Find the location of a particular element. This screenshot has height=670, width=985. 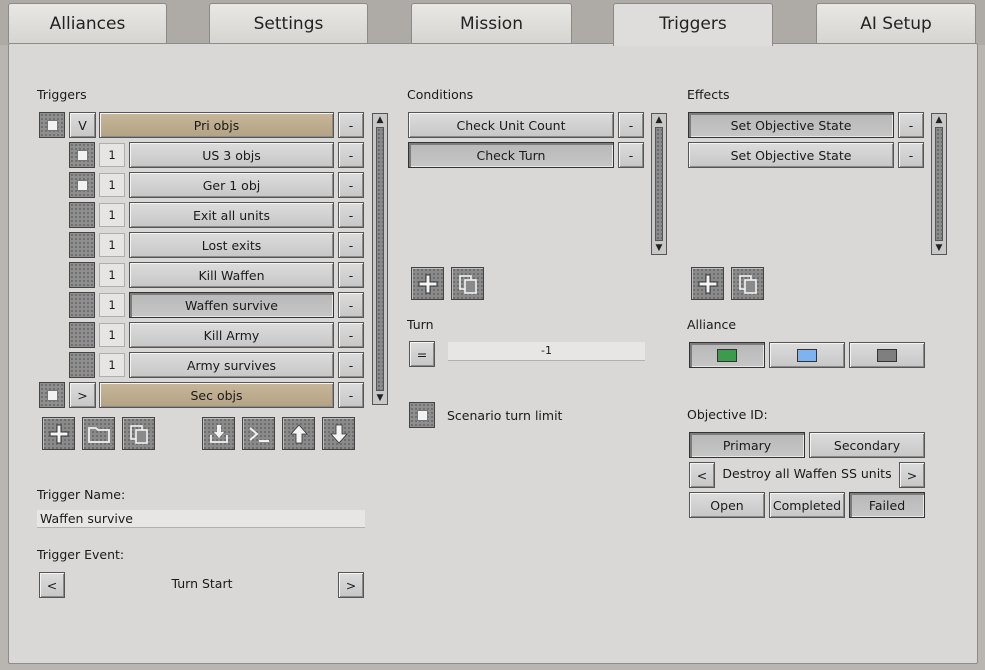

alliance-label: Alliance is located at coordinates (712, 324).